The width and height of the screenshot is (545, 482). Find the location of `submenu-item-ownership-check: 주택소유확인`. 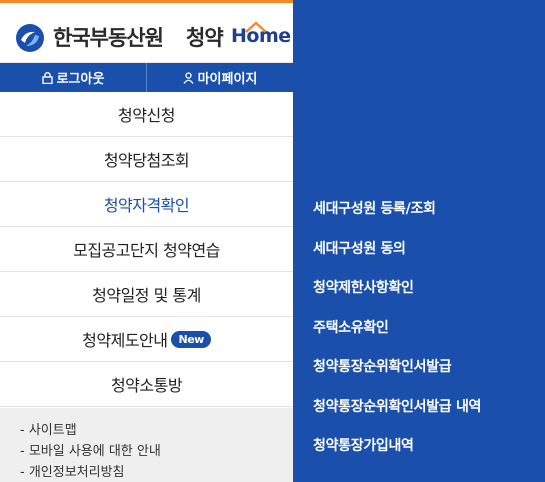

submenu-item-ownership-check: 주택소유확인 is located at coordinates (397, 336).